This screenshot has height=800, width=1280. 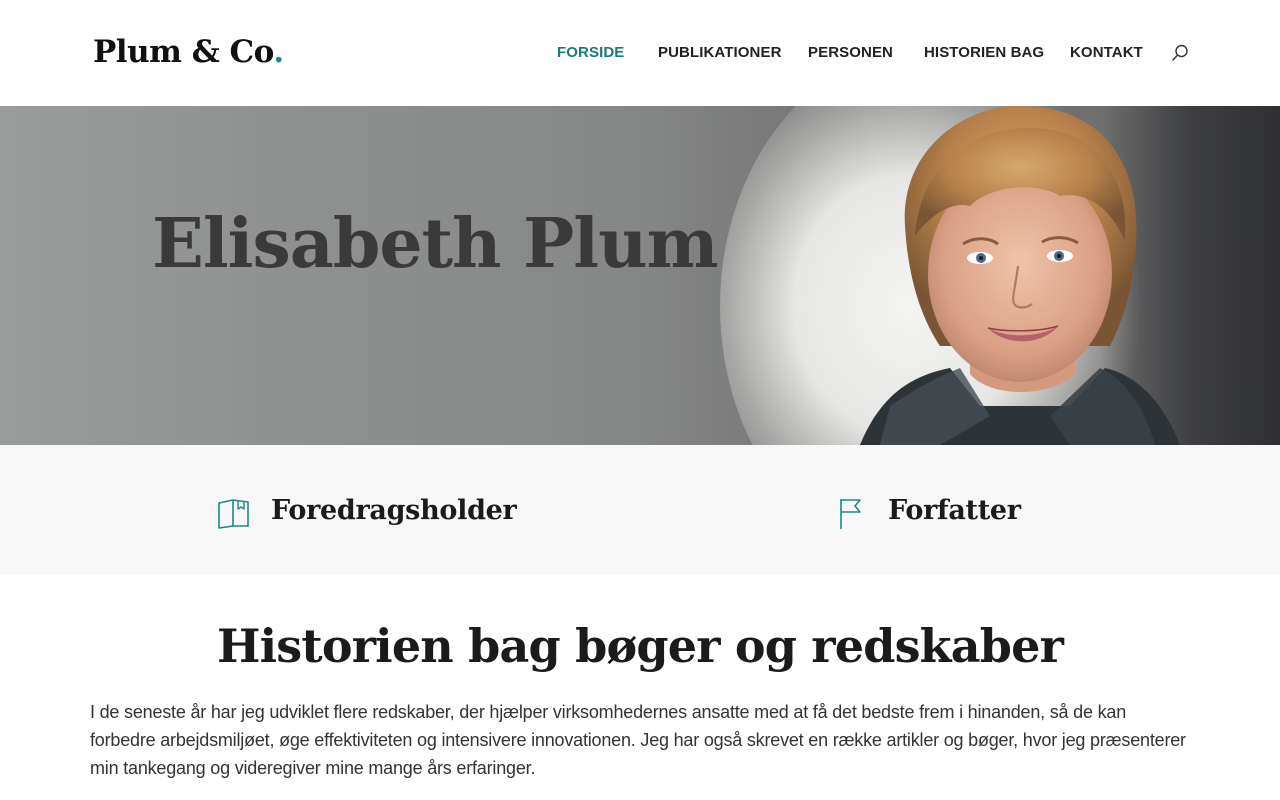 I want to click on feature-label-forfatter: Forfatter, so click(x=954, y=510).